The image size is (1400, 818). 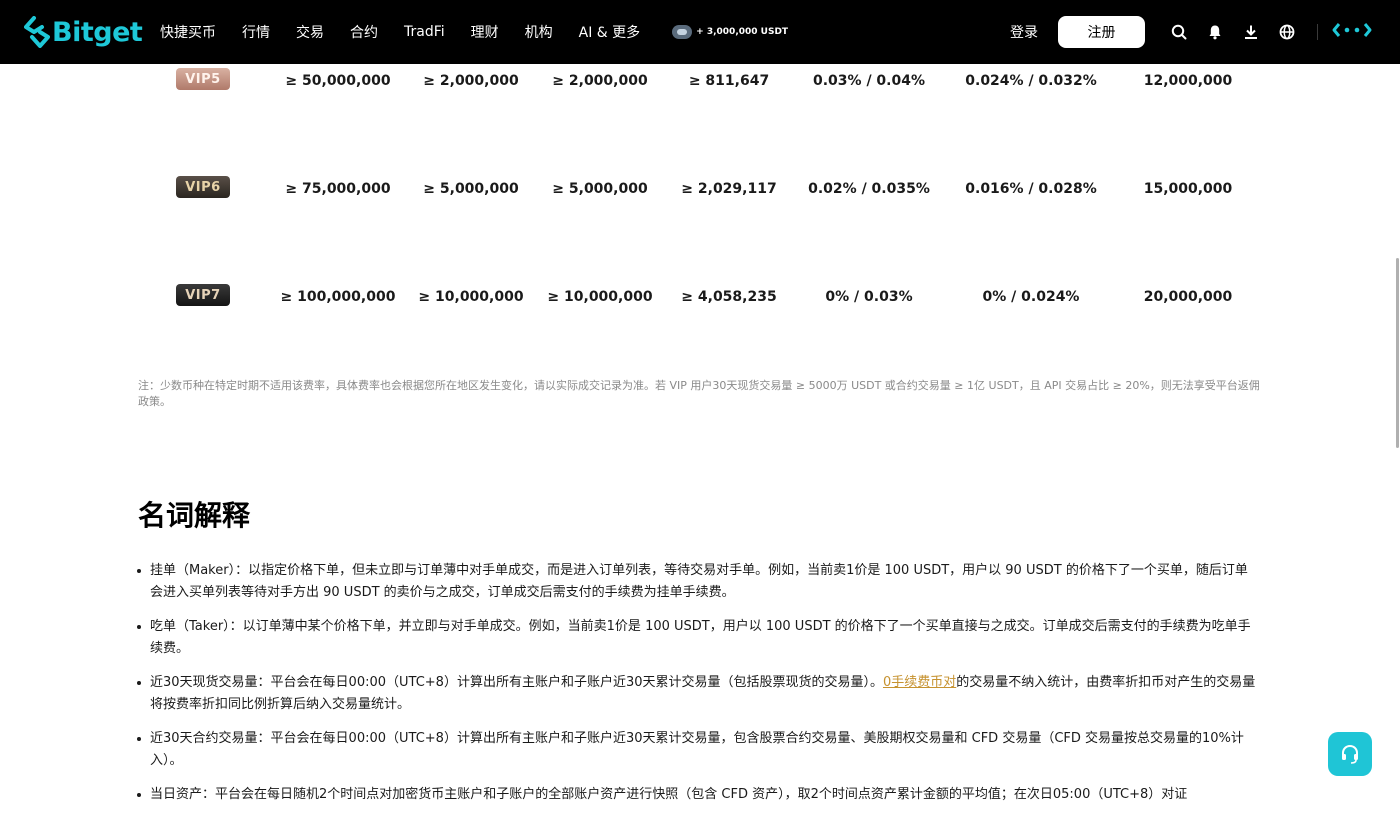 I want to click on nav-item-quick-buy: 快捷买币, so click(x=188, y=32).